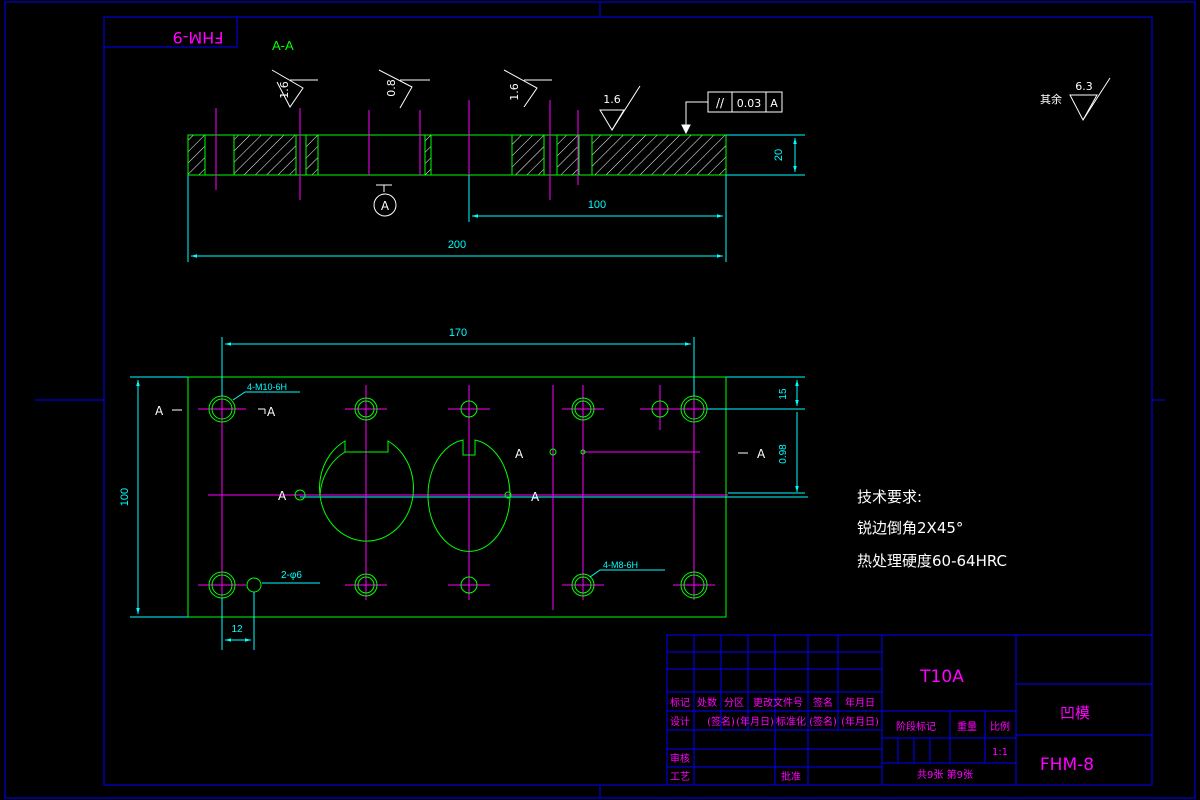 The height and width of the screenshot is (800, 1200). Describe the element at coordinates (391, 88) in the screenshot. I see `roughness-2: 0.8` at that location.